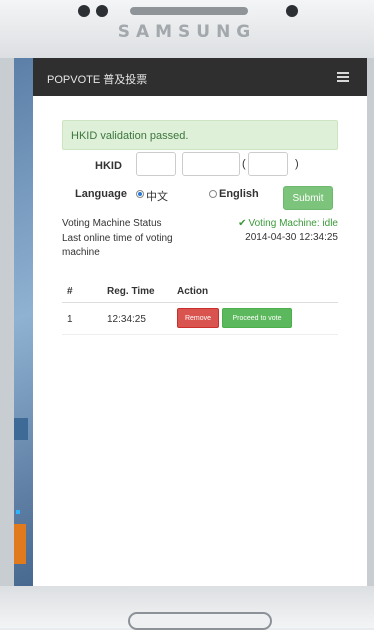  I want to click on device-brand: SAMSUNG, so click(187, 32).